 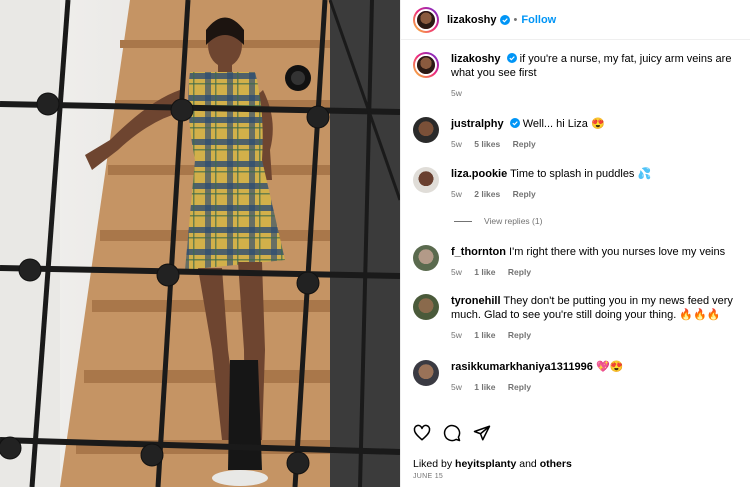 I want to click on likes-summary: Liked by heyitsplanty and others, so click(x=492, y=464).